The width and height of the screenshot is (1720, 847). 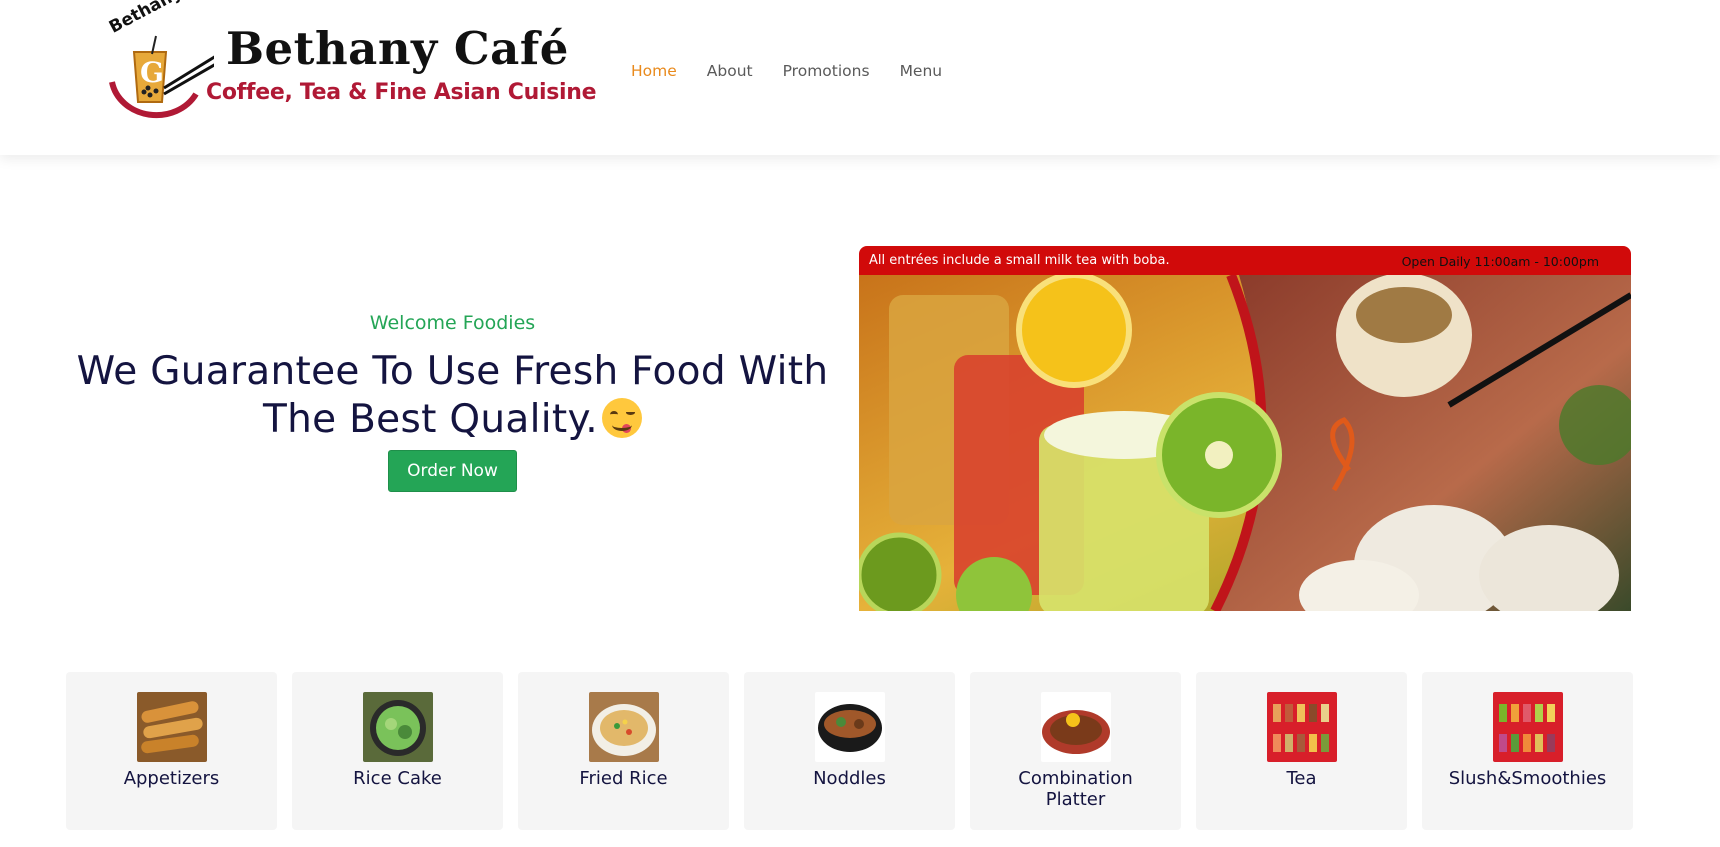 I want to click on category-label: Fried Rice, so click(x=623, y=778).